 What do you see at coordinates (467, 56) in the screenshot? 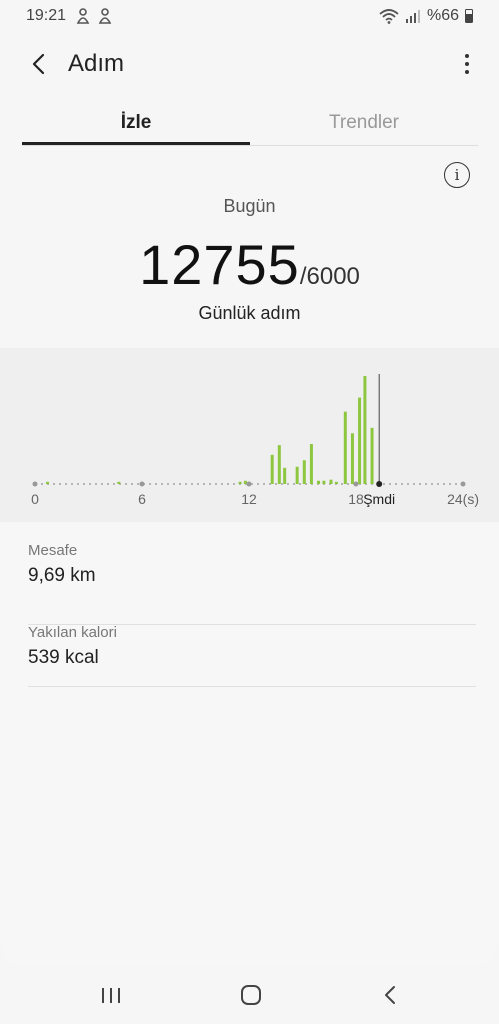
I see `more-vertical-icon` at bounding box center [467, 56].